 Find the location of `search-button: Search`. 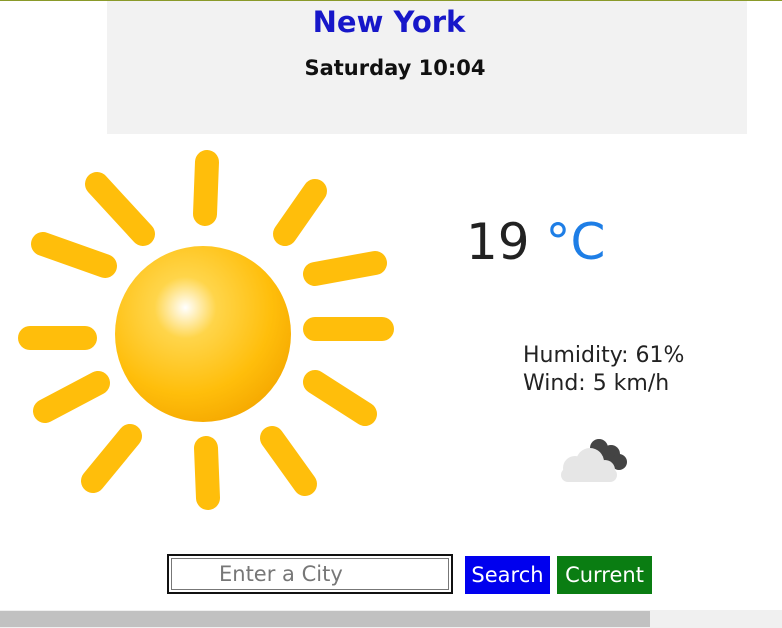

search-button: Search is located at coordinates (507, 575).